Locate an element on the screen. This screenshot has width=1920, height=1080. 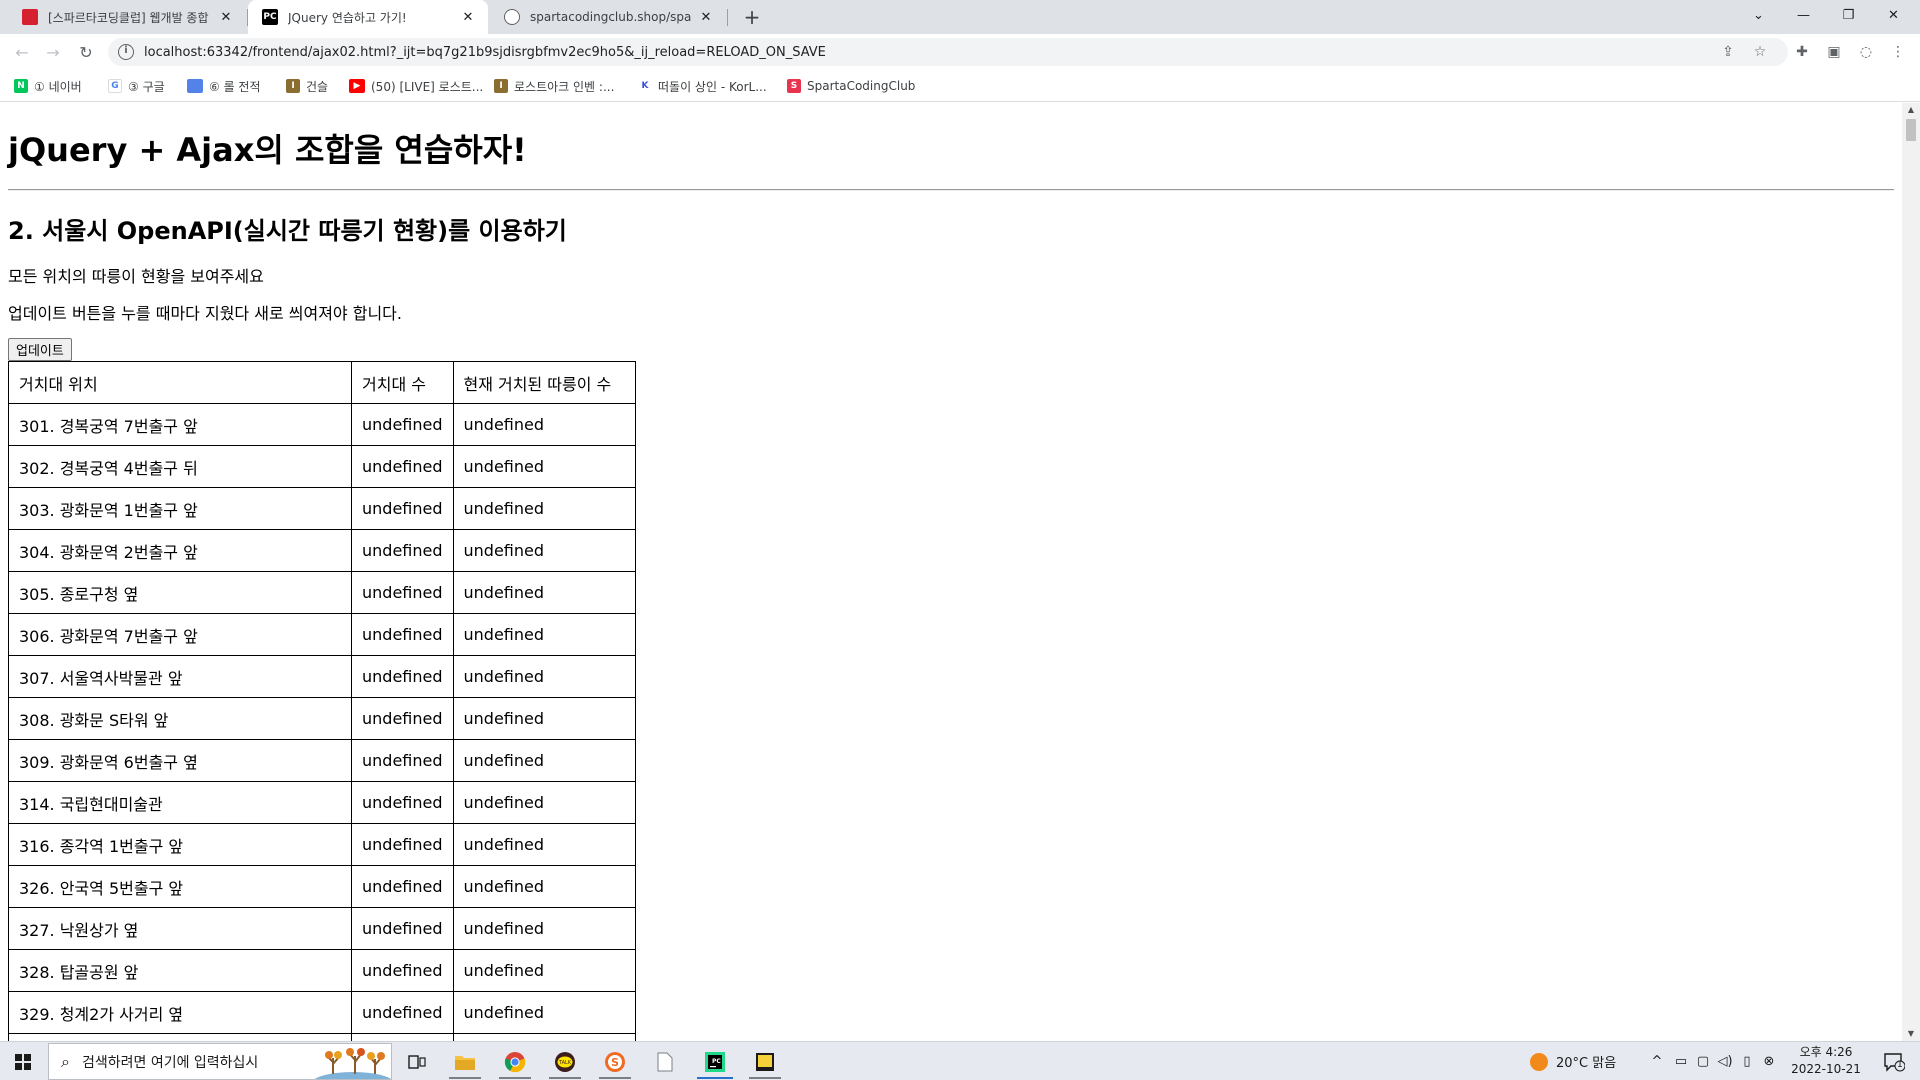
share-icon: ⇪ is located at coordinates (1728, 52).